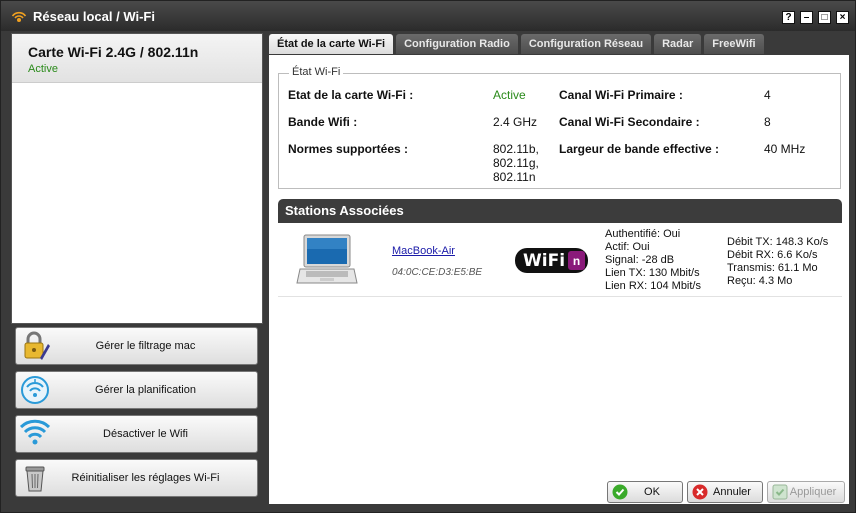  What do you see at coordinates (780, 492) in the screenshot?
I see `apply-icon` at bounding box center [780, 492].